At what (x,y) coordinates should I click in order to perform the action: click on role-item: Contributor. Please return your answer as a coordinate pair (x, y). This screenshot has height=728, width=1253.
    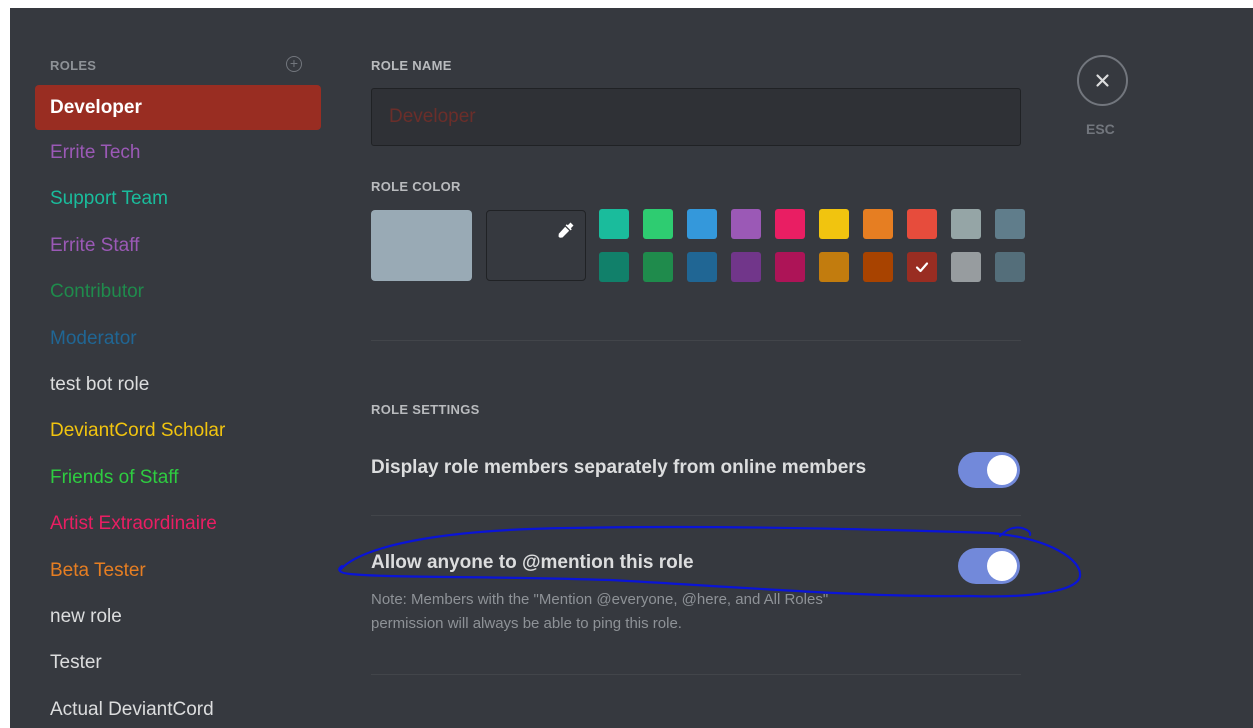
    Looking at the image, I should click on (178, 292).